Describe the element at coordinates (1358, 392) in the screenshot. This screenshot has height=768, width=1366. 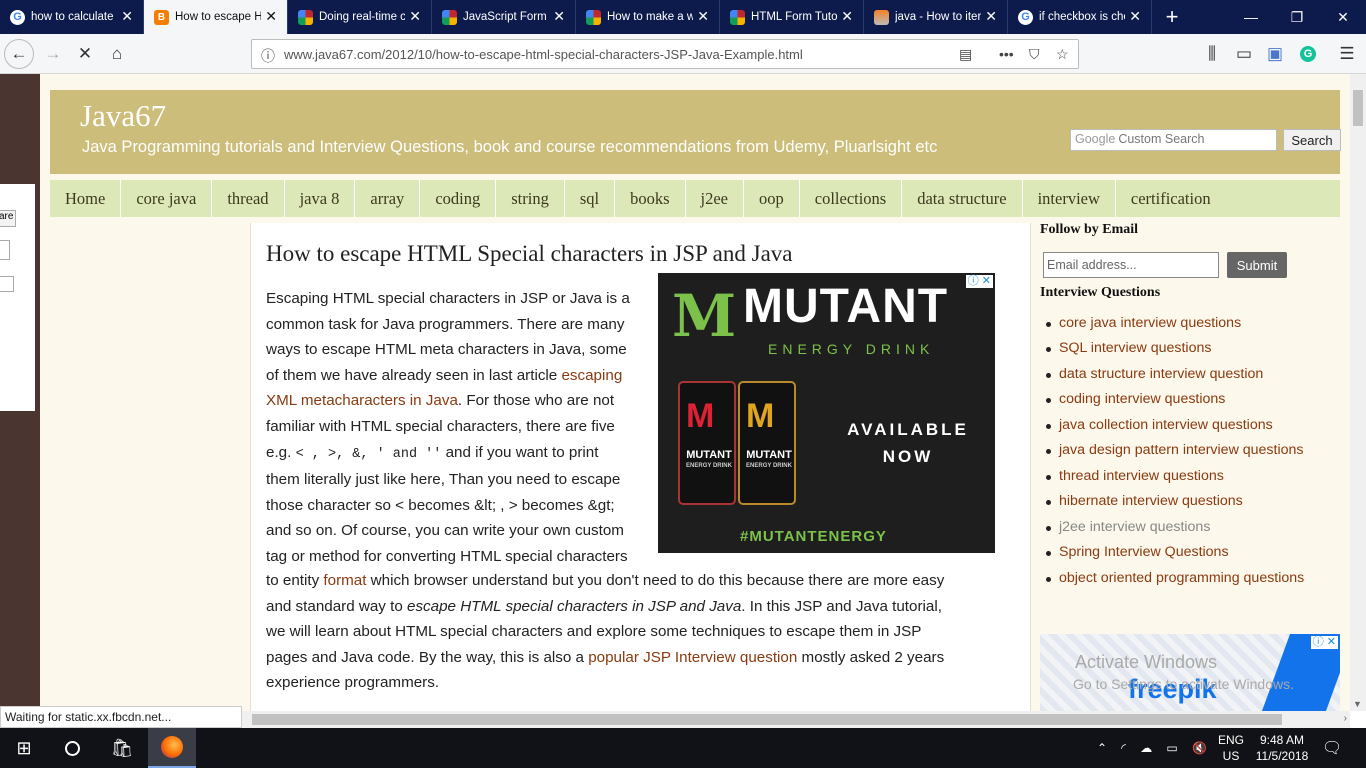
I see `vertical-scrollbar: ▼` at that location.